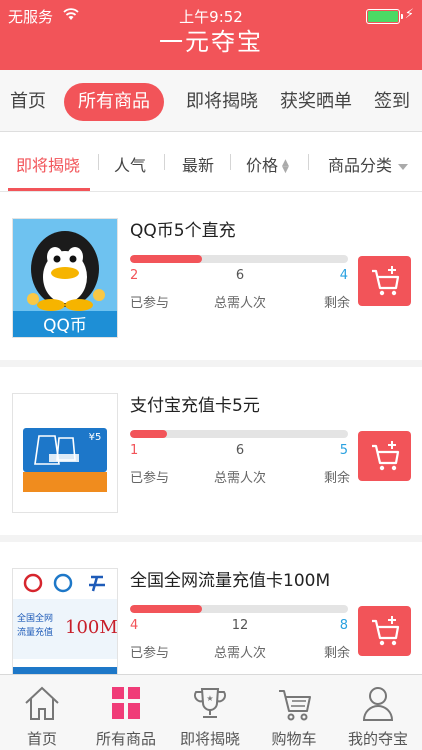 The width and height of the screenshot is (422, 750). Describe the element at coordinates (183, 231) in the screenshot. I see `product-name: QQ币5个直充` at that location.